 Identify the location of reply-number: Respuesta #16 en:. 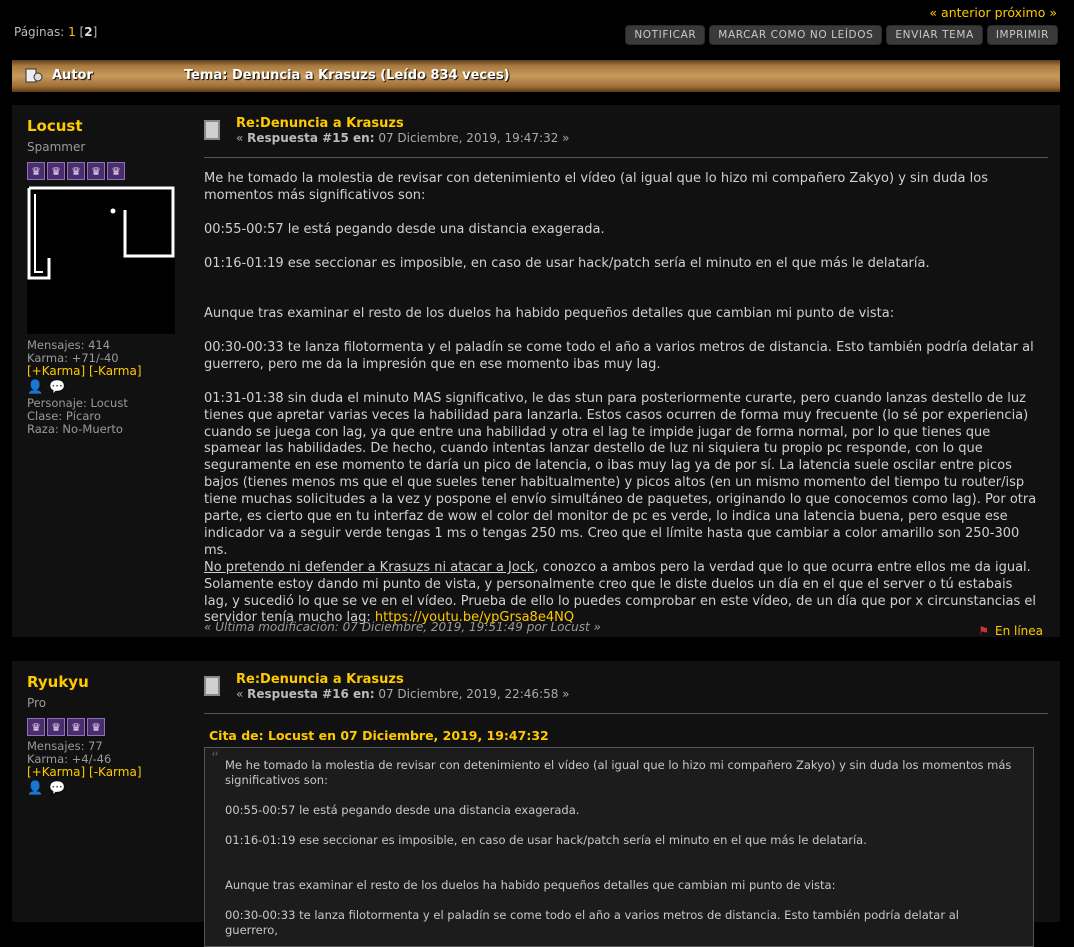
(311, 694).